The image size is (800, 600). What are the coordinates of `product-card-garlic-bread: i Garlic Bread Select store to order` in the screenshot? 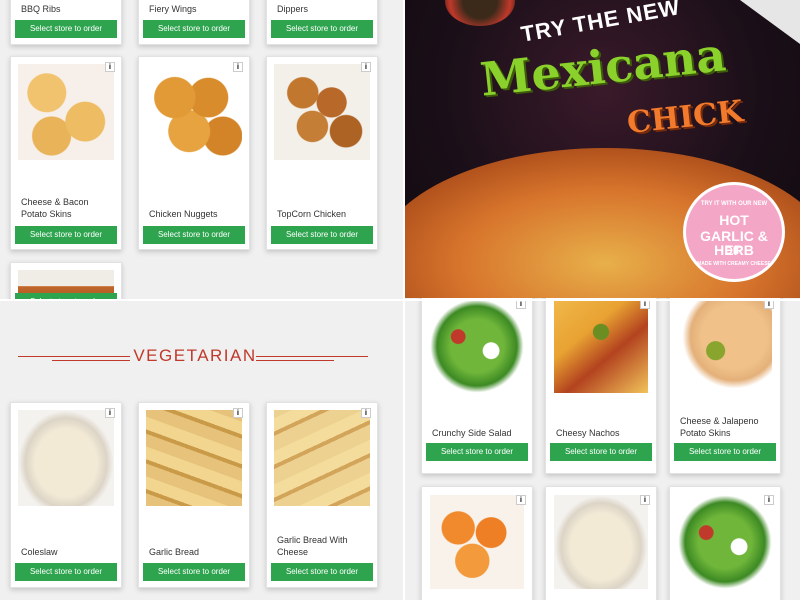 It's located at (194, 495).